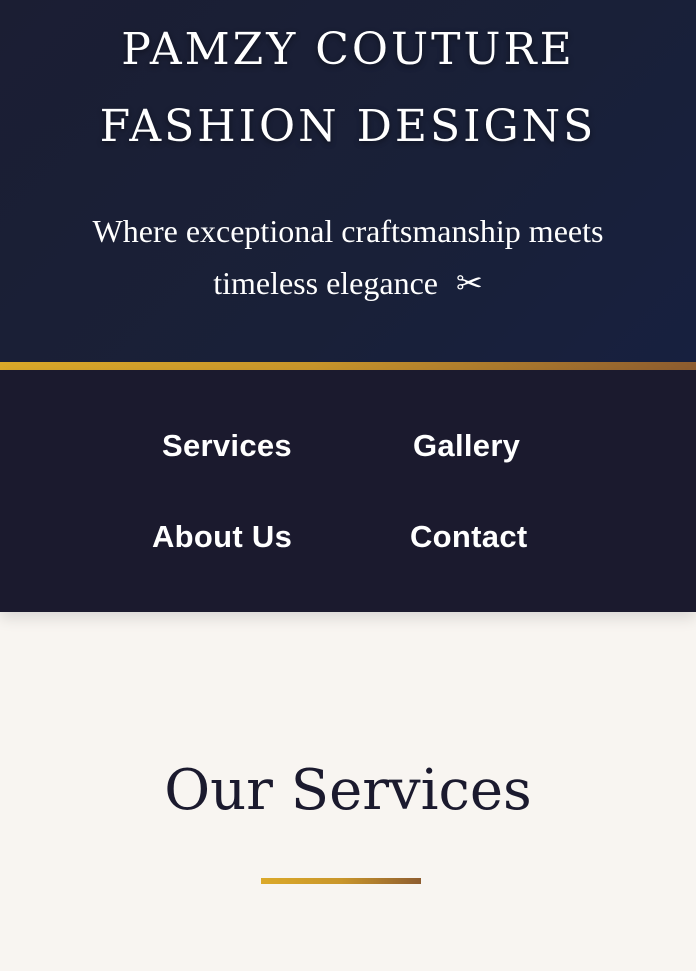 The width and height of the screenshot is (696, 971). Describe the element at coordinates (469, 283) in the screenshot. I see `scissors-icon: ✂` at that location.